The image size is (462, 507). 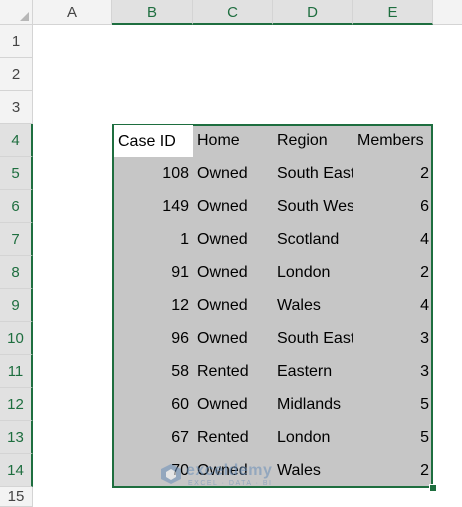 What do you see at coordinates (16, 173) in the screenshot?
I see `row-header-5: 5` at bounding box center [16, 173].